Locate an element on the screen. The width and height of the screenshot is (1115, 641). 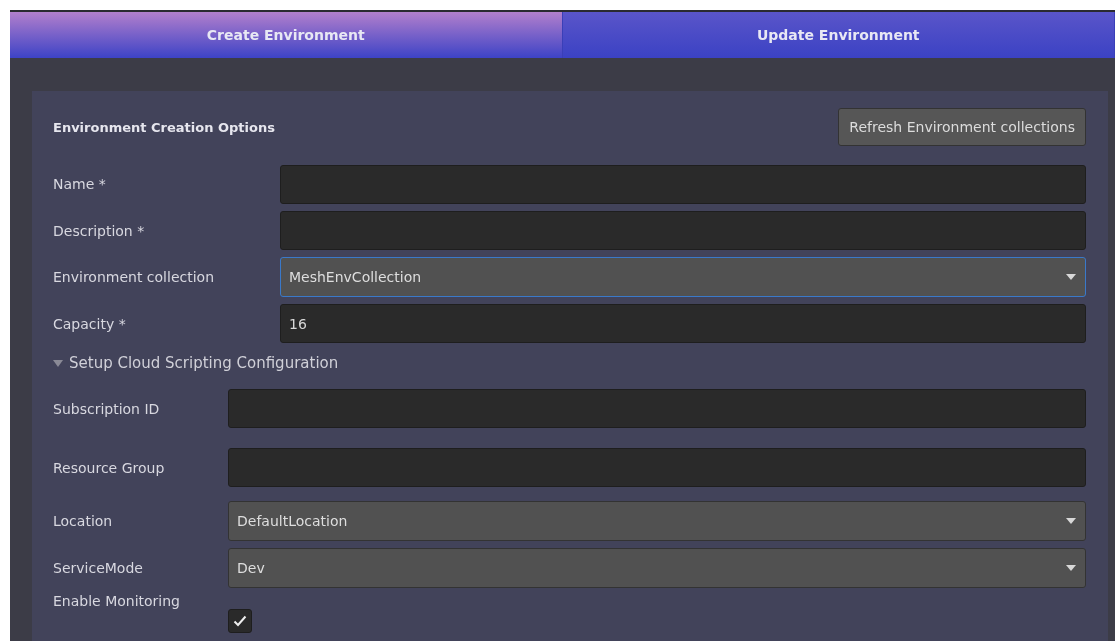
foldout-header: Setup Cloud Scripting Configuration is located at coordinates (569, 363).